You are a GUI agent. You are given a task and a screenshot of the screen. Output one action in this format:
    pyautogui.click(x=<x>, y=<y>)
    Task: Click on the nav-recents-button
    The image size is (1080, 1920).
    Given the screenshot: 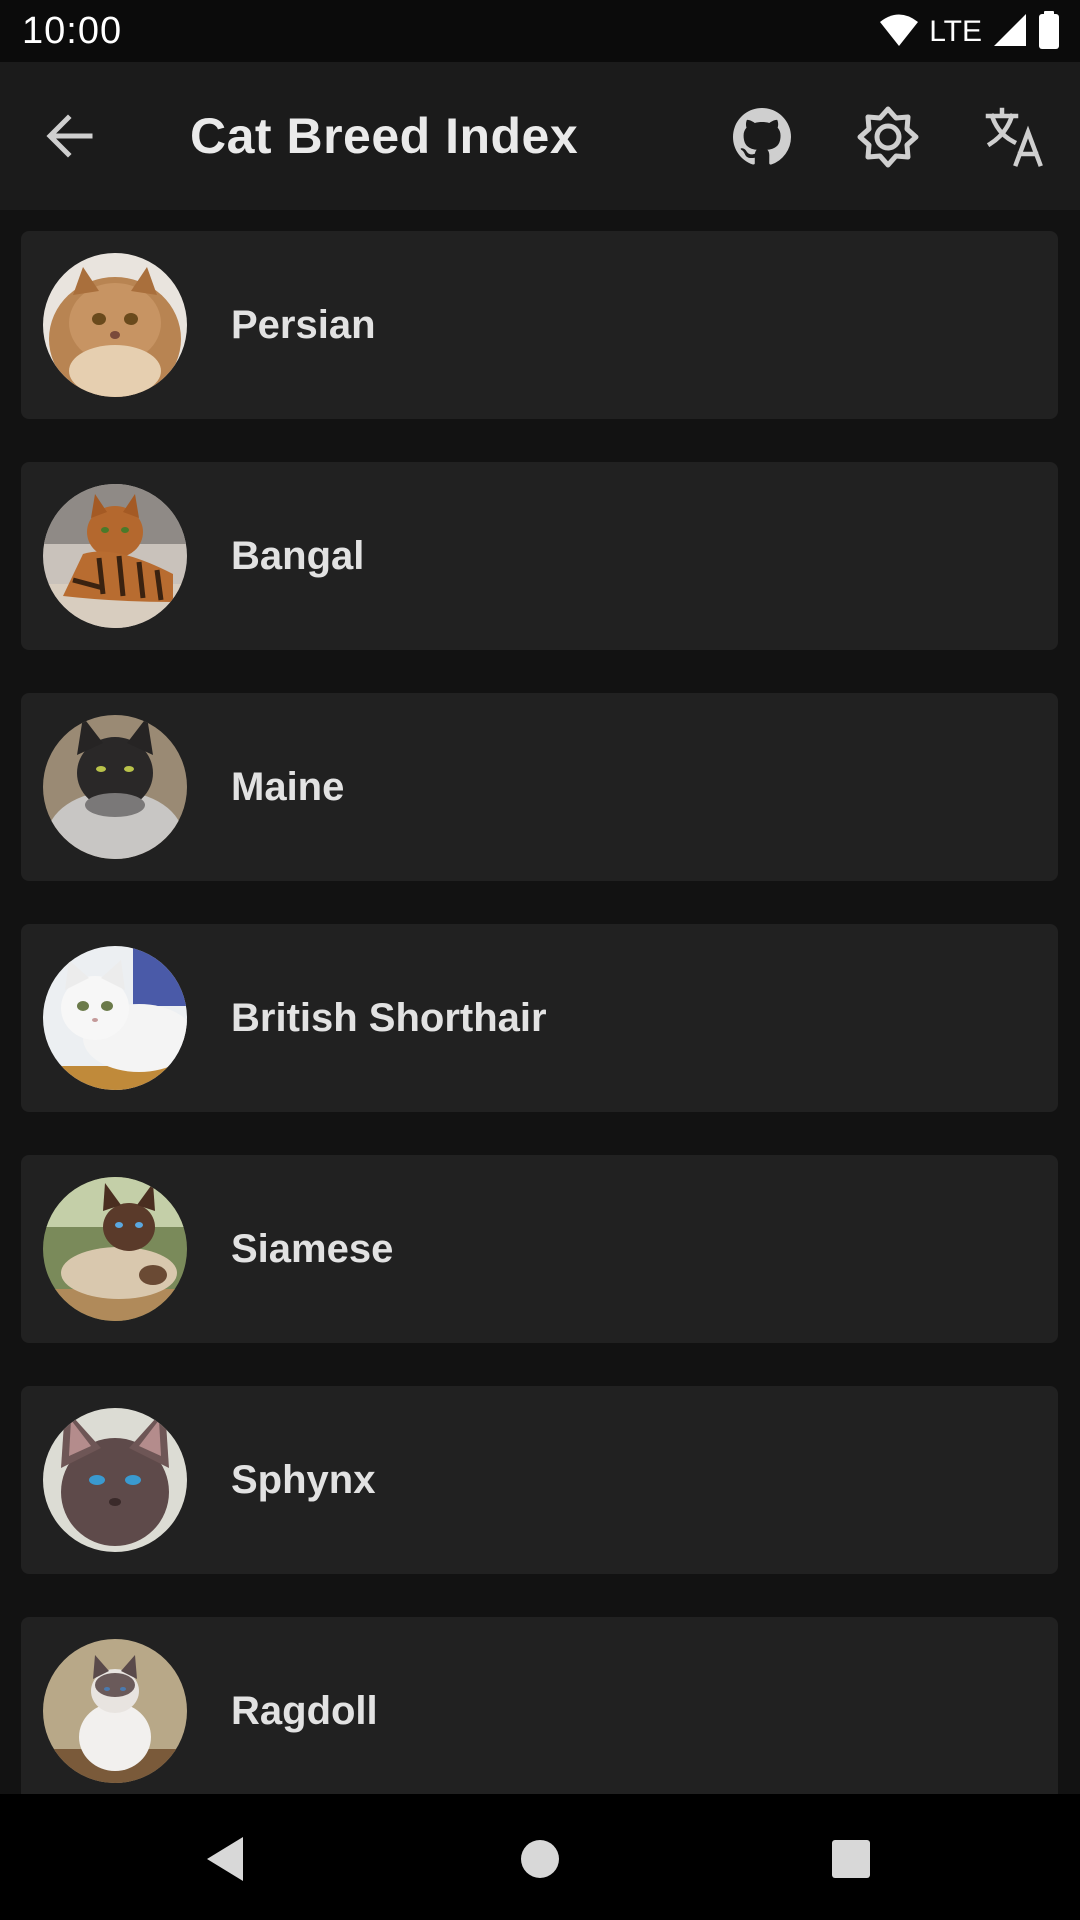 What is the action you would take?
    pyautogui.click(x=851, y=1859)
    